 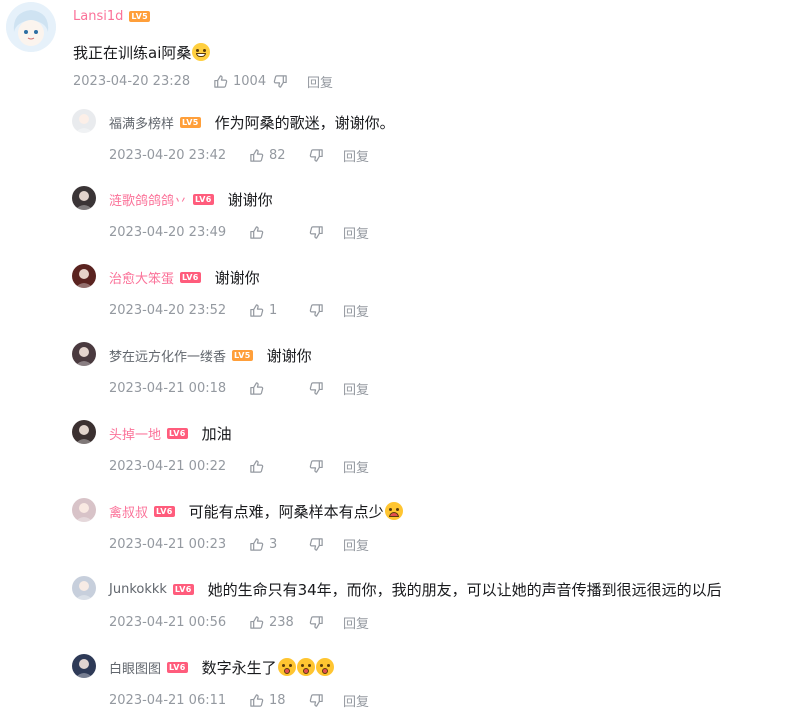 I want to click on reply-meta: 2023-04-20 23:42 82 回复, so click(x=239, y=155).